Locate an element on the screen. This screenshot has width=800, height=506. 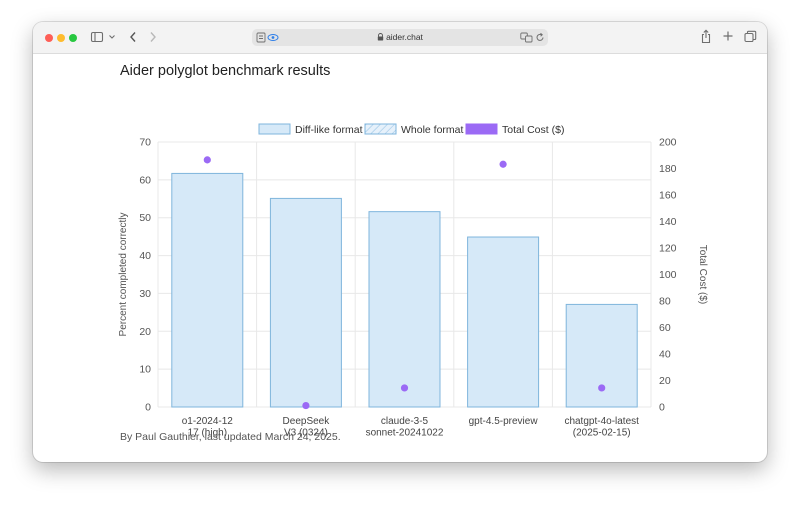
y-tick-label: 70 is located at coordinates (145, 143).